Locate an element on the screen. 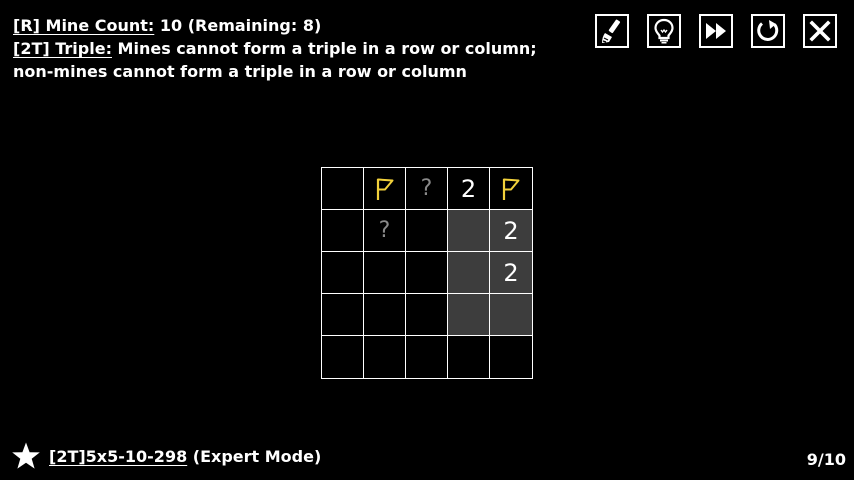 The width and height of the screenshot is (854, 480). rule-tag-triple: [2T] Triple: is located at coordinates (62, 48).